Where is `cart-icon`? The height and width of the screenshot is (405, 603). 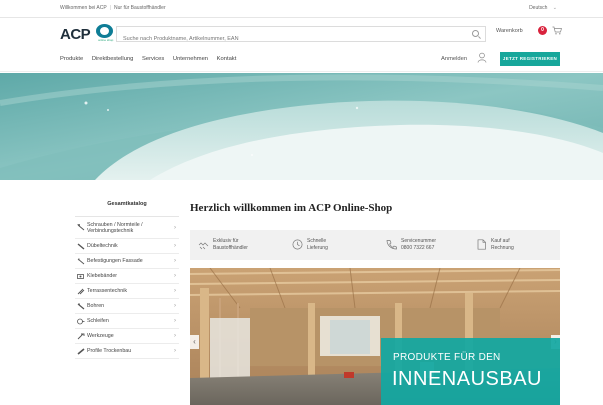
cart-icon is located at coordinates (557, 30).